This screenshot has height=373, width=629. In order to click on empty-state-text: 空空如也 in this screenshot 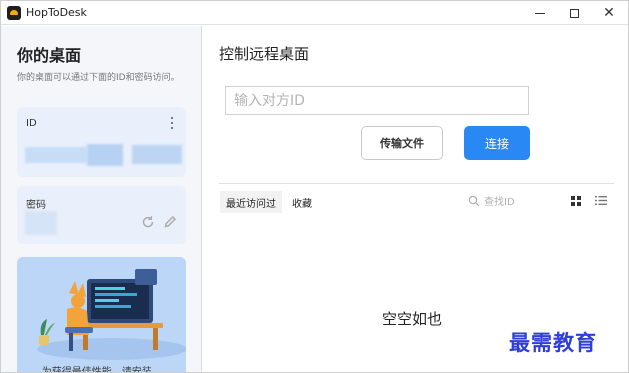, I will do `click(412, 319)`.